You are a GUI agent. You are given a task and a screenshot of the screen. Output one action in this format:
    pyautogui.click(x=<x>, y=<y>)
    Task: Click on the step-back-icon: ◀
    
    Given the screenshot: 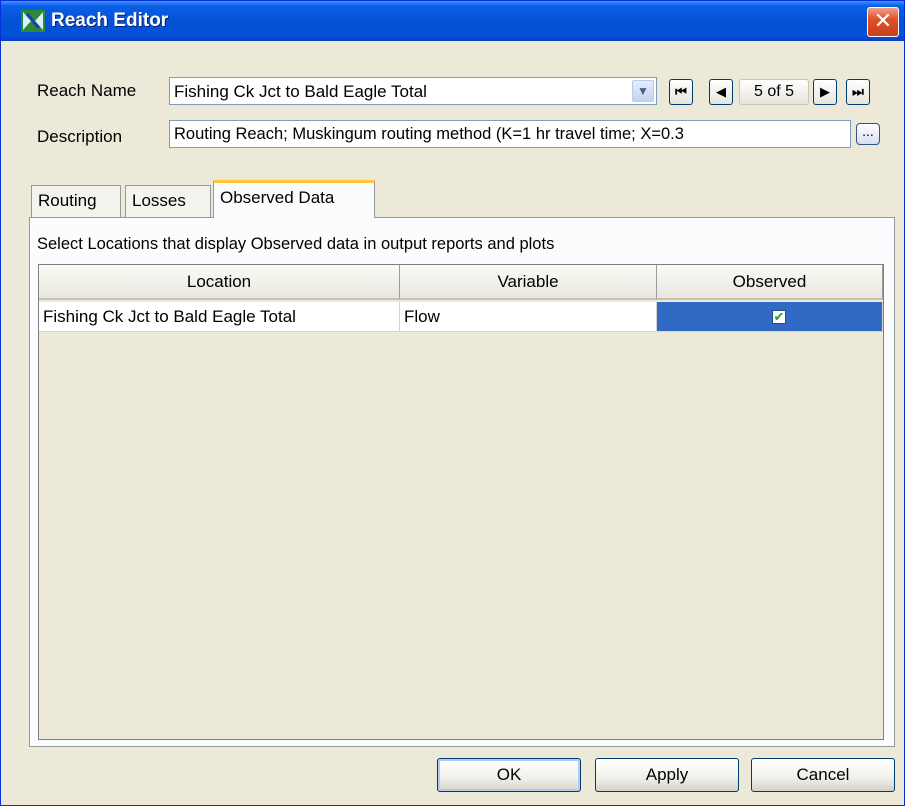 What is the action you would take?
    pyautogui.click(x=721, y=91)
    